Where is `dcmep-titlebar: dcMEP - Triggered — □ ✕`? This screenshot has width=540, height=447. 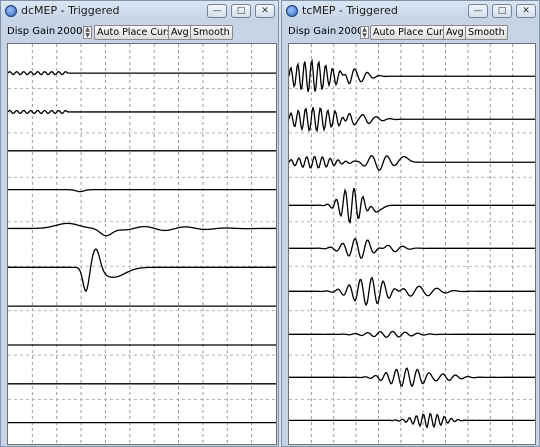 dcmep-titlebar: dcMEP - Triggered — □ ✕ is located at coordinates (139, 11).